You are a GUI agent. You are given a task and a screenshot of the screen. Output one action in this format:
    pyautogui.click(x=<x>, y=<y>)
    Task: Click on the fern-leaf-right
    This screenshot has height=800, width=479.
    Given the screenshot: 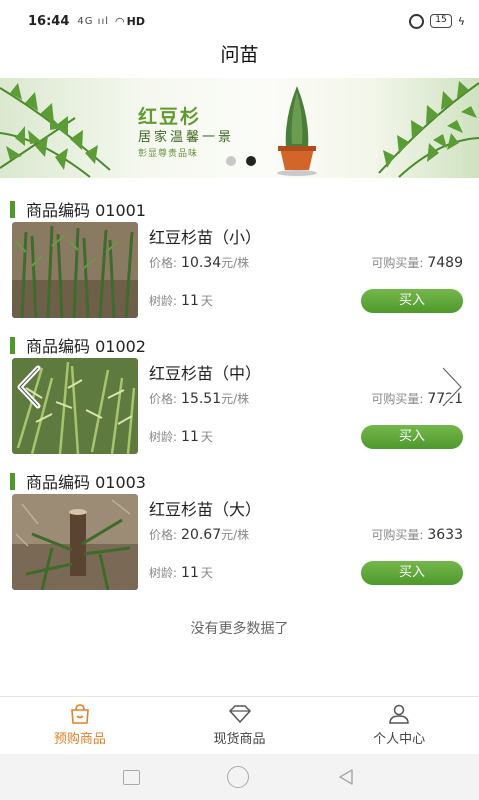 What is the action you would take?
    pyautogui.click(x=428, y=129)
    